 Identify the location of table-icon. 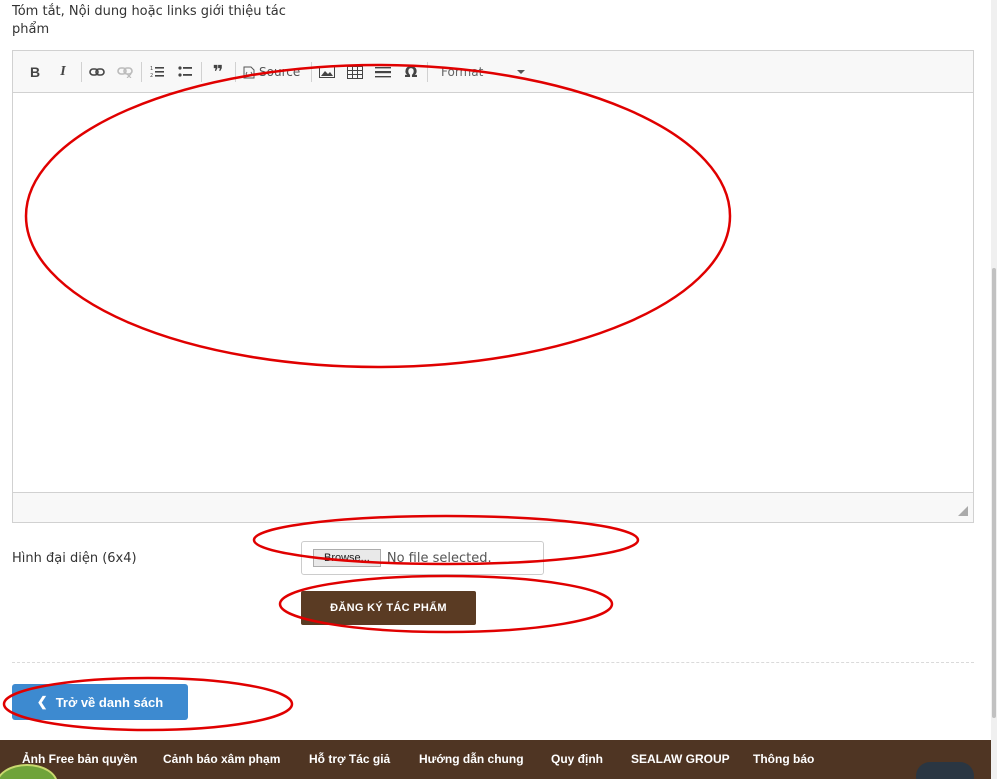
(355, 72).